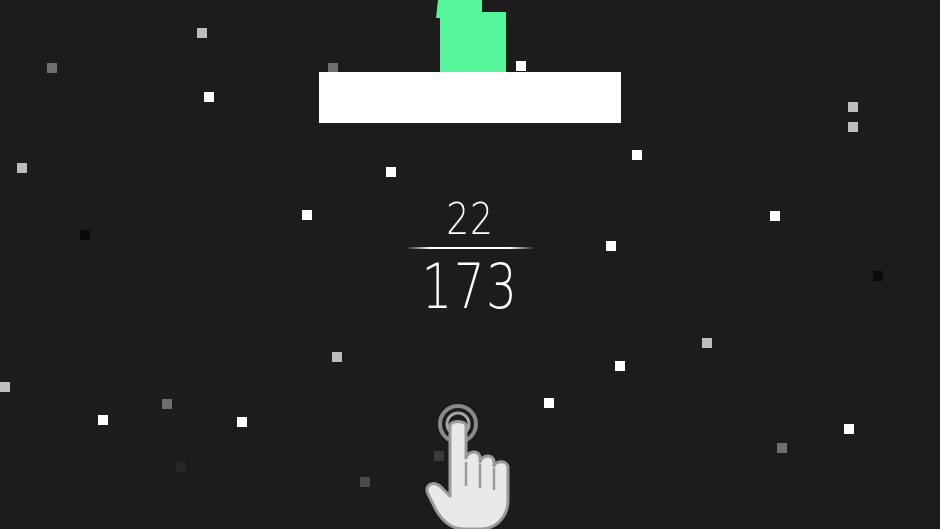 The width and height of the screenshot is (940, 529). Describe the element at coordinates (467, 466) in the screenshot. I see `tap-hand-icon` at that location.